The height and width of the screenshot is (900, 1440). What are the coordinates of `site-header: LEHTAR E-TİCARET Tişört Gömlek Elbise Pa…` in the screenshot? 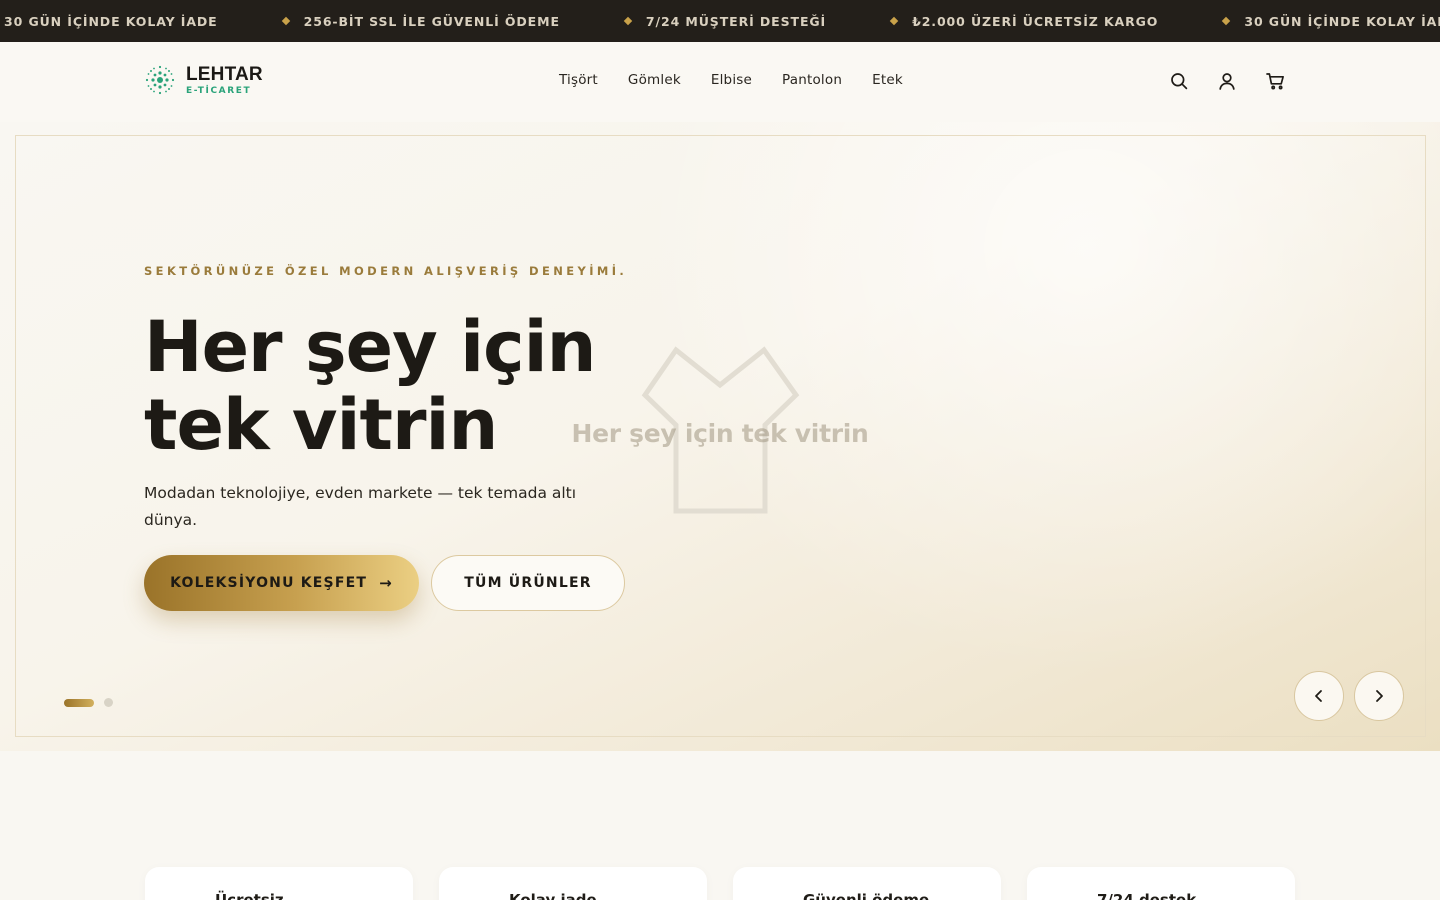 It's located at (720, 82).